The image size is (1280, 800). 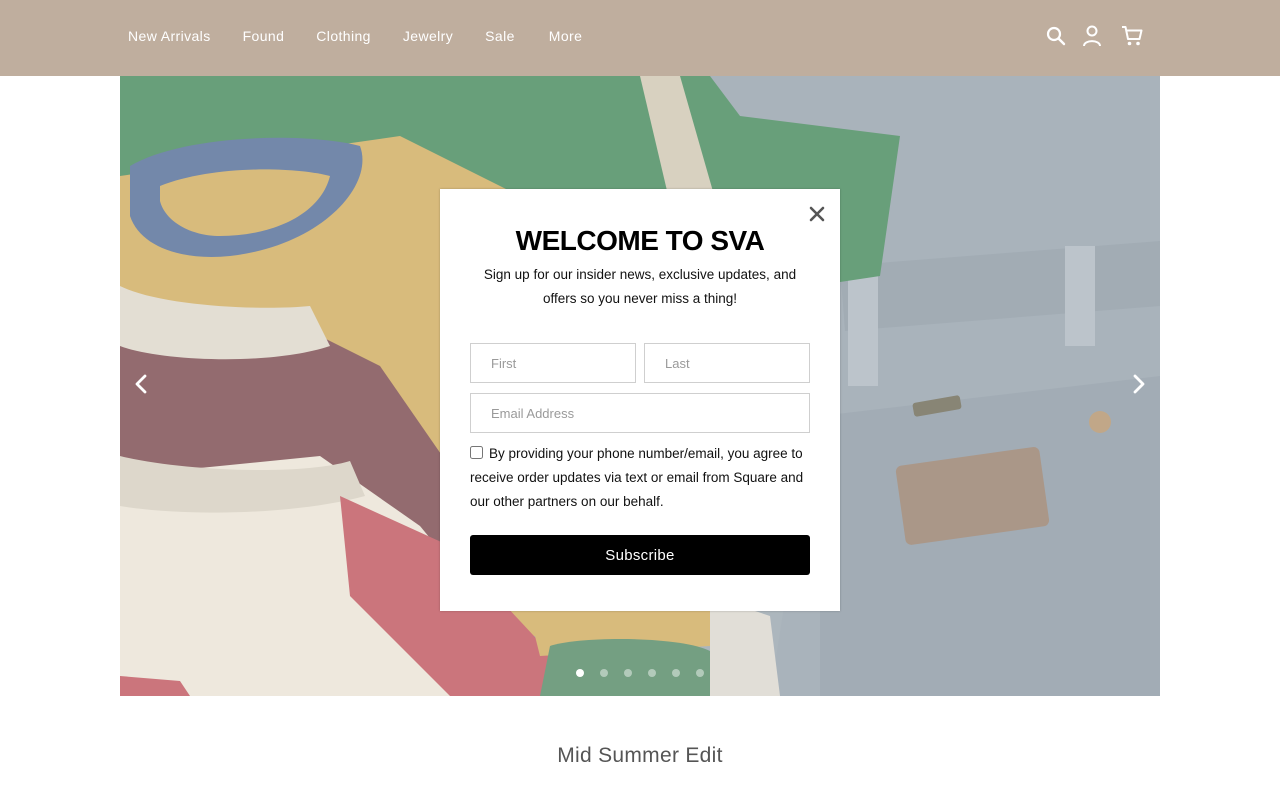 I want to click on nav-link-clothing: Clothing, so click(x=343, y=36).